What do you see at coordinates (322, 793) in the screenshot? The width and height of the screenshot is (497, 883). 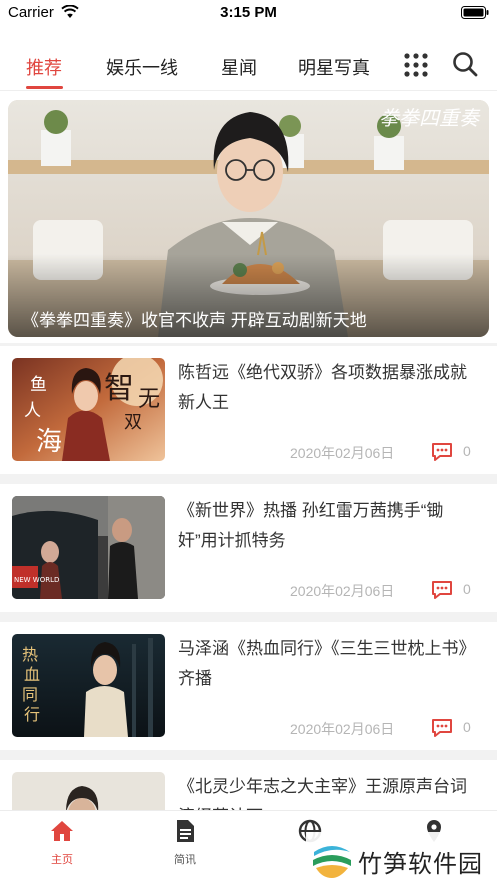 I see `news-title: 《北灵少年志之大主宰》王源原声台词演绎获认可` at bounding box center [322, 793].